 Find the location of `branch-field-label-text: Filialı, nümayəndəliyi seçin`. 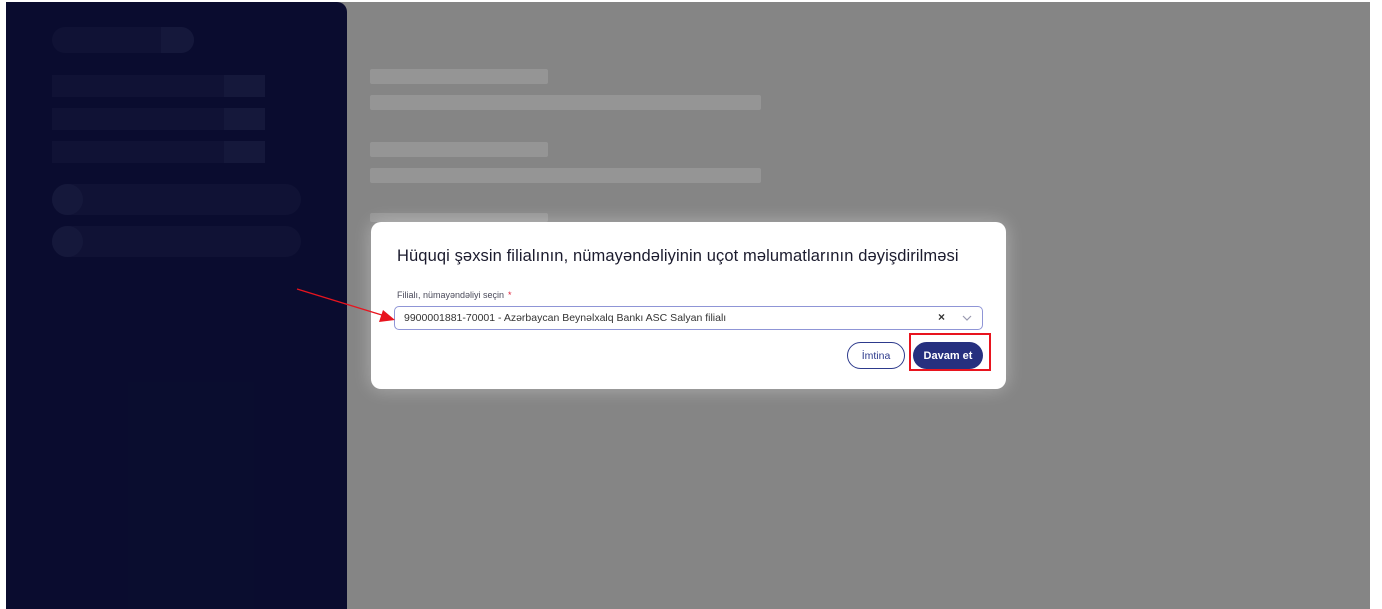

branch-field-label-text: Filialı, nümayəndəliyi seçin is located at coordinates (451, 295).